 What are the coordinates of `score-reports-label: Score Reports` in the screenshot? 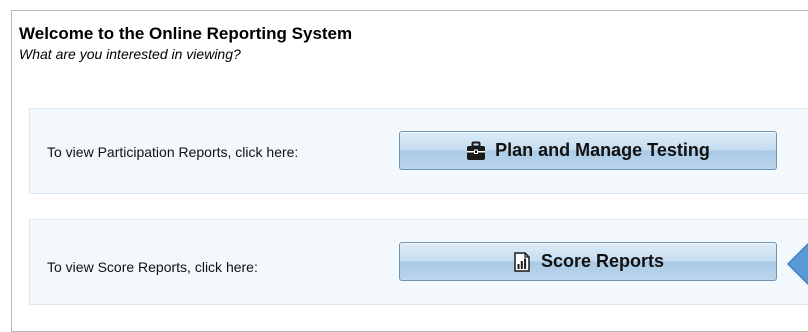 It's located at (602, 261).